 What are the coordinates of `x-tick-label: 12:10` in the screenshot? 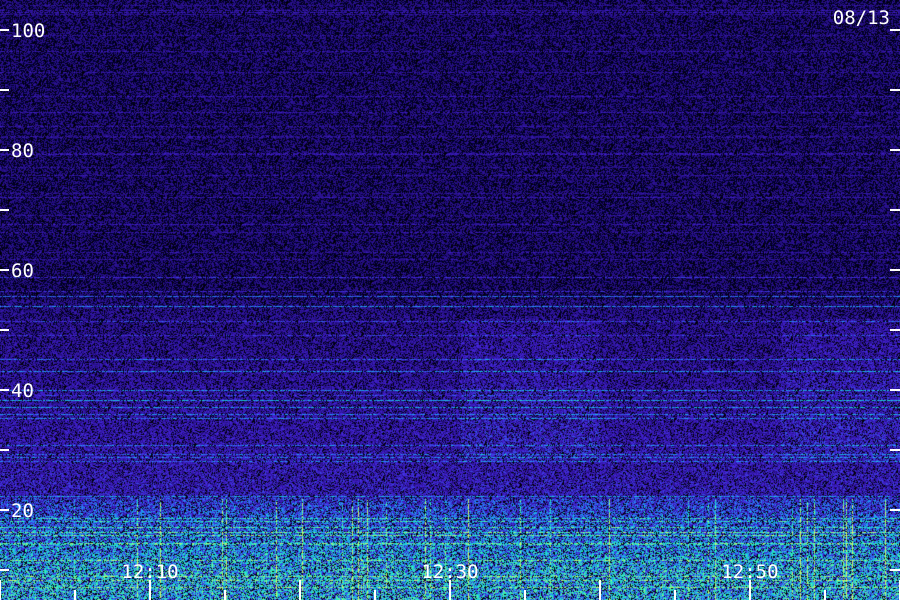 It's located at (149, 572).